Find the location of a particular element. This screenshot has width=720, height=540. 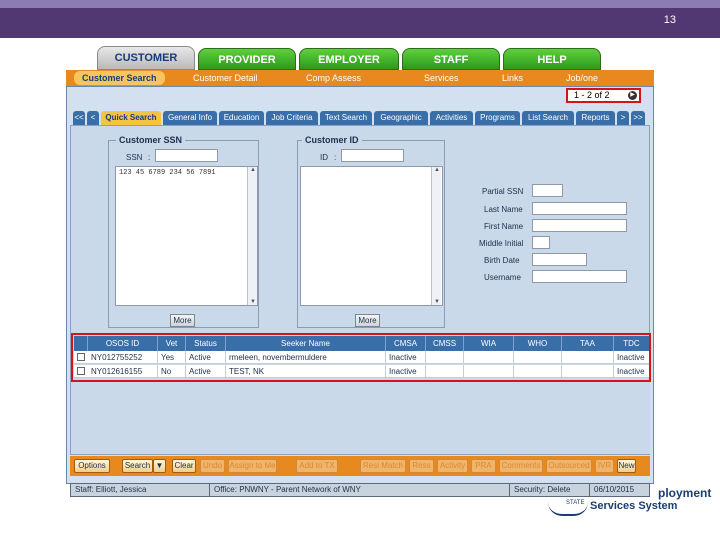

subnav-links: Links is located at coordinates (512, 78).